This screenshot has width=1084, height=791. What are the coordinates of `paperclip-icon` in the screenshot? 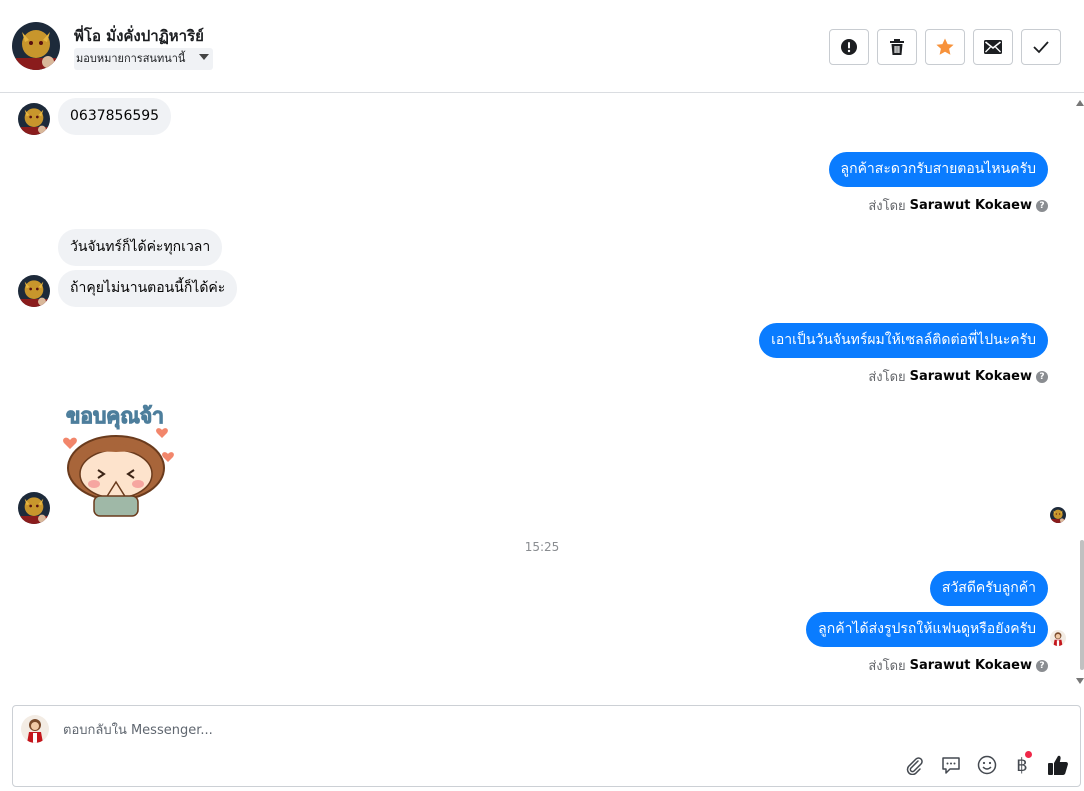 It's located at (914, 766).